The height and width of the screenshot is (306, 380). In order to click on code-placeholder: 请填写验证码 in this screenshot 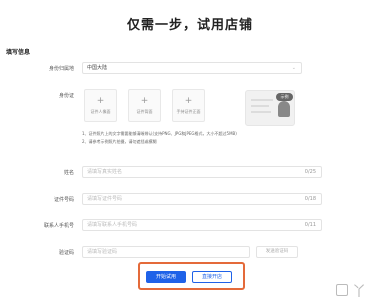, I will do `click(102, 252)`.